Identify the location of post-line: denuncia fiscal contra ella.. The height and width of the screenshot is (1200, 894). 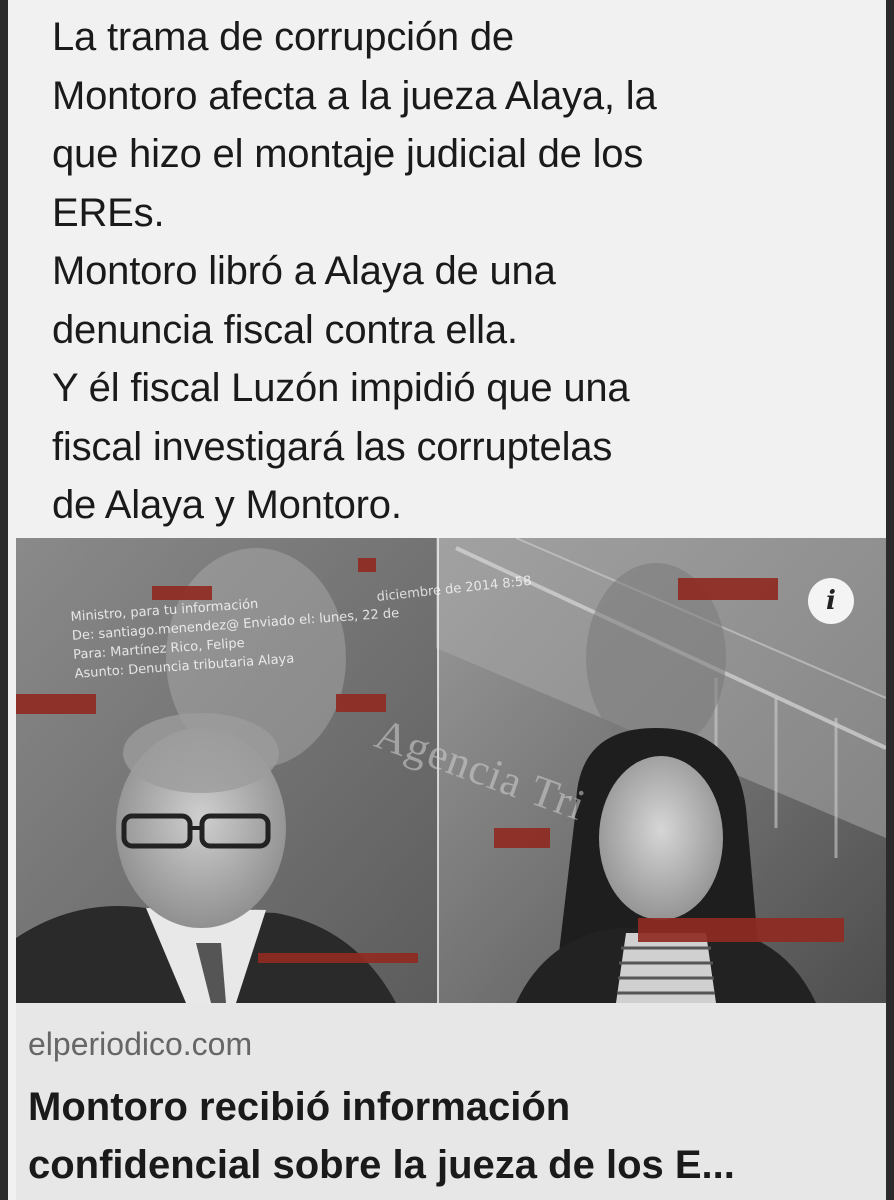
(285, 329).